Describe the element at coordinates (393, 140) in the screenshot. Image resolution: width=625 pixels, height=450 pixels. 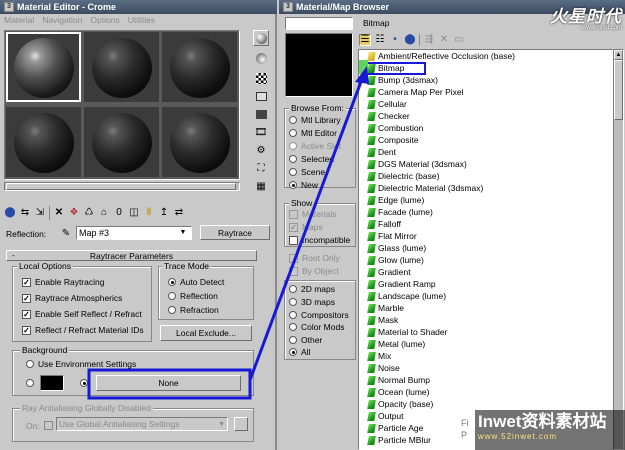
I see `map-list-item: Composite` at that location.